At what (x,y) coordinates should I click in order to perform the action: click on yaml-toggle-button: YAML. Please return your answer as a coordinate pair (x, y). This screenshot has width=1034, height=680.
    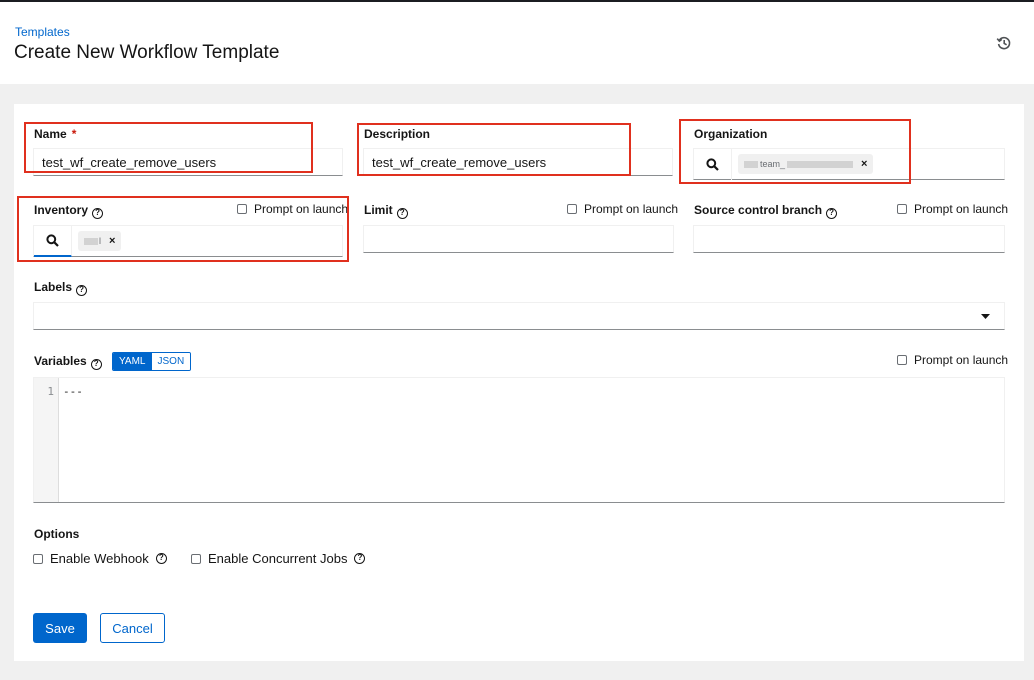
    Looking at the image, I should click on (132, 361).